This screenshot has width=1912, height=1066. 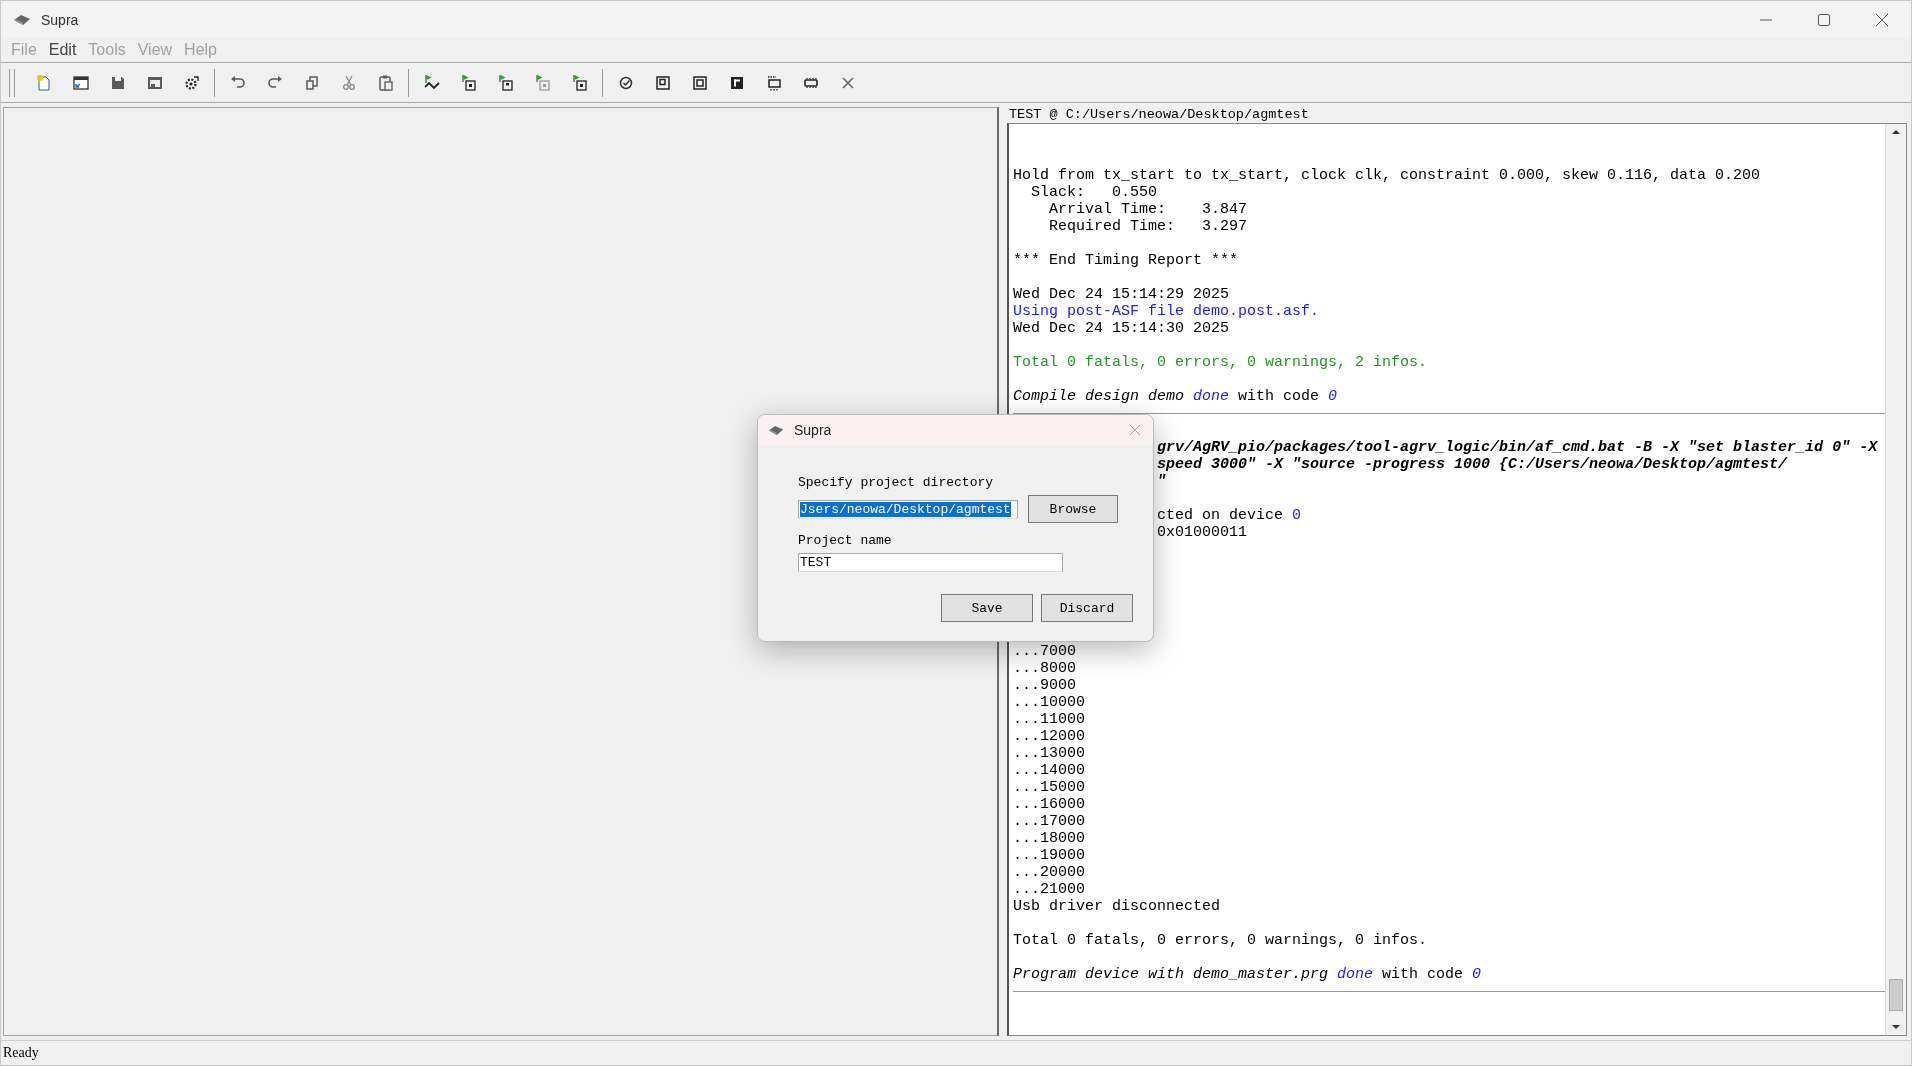 I want to click on log-line: Required Time: 3.297, so click(x=1148, y=226).